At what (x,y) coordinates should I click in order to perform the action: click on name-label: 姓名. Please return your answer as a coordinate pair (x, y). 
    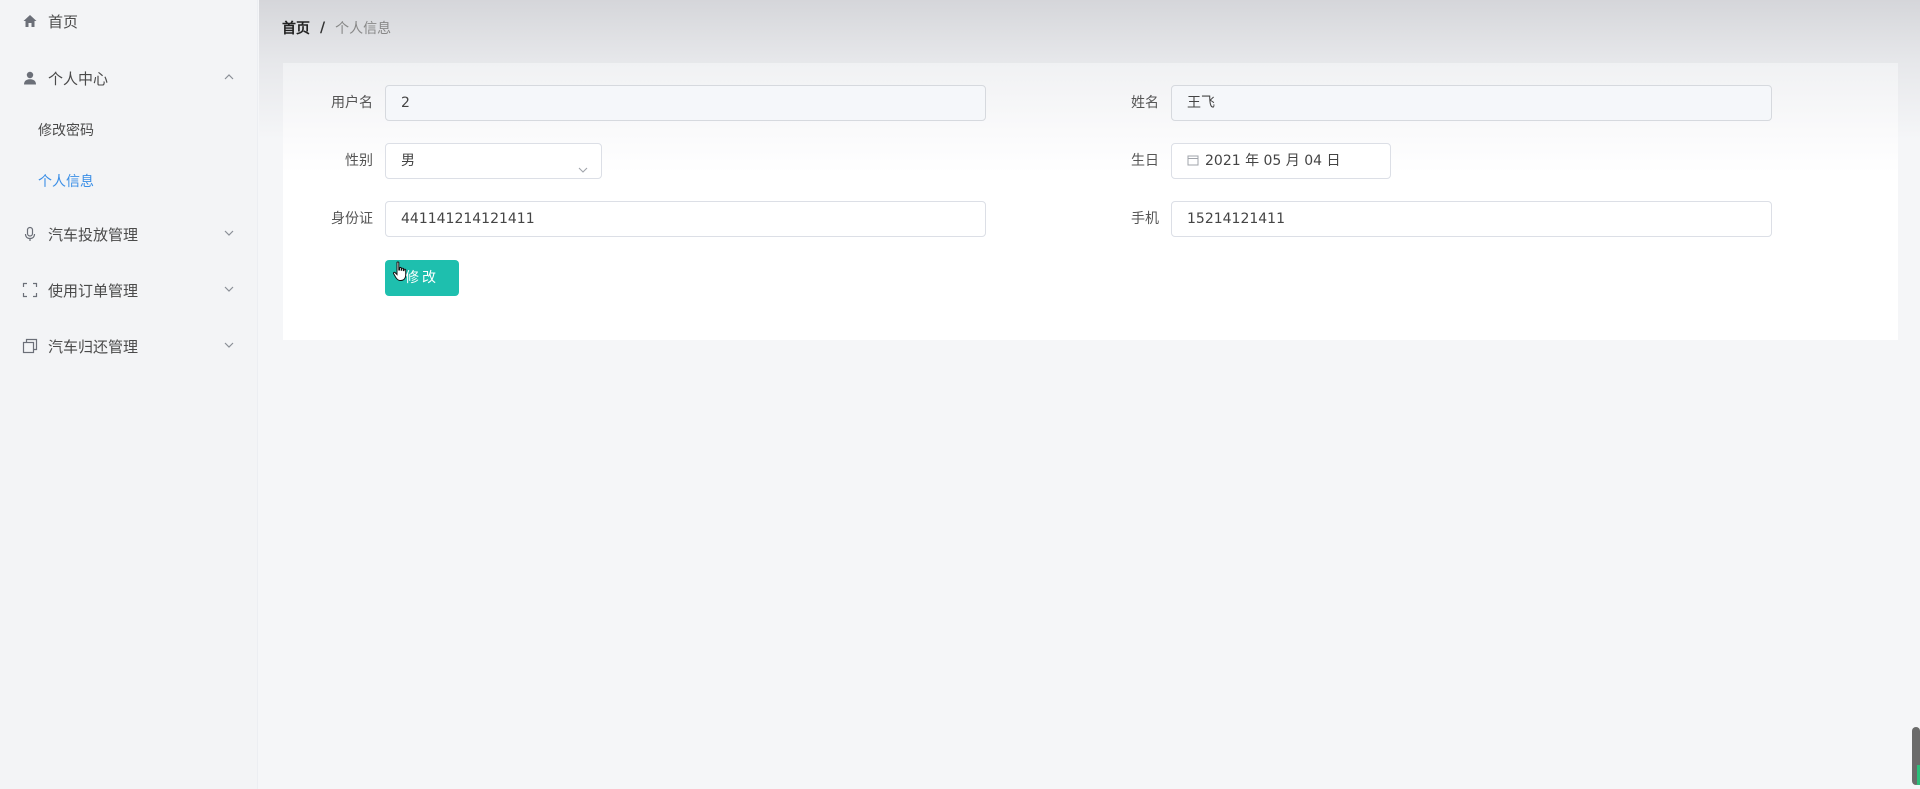
    Looking at the image, I should click on (1145, 103).